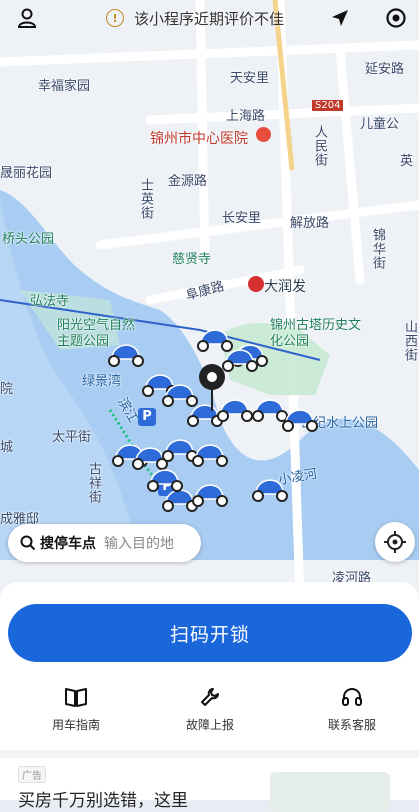 This screenshot has height=812, width=419. I want to click on ad-title: 买房千万别选错，这里, so click(103, 801).